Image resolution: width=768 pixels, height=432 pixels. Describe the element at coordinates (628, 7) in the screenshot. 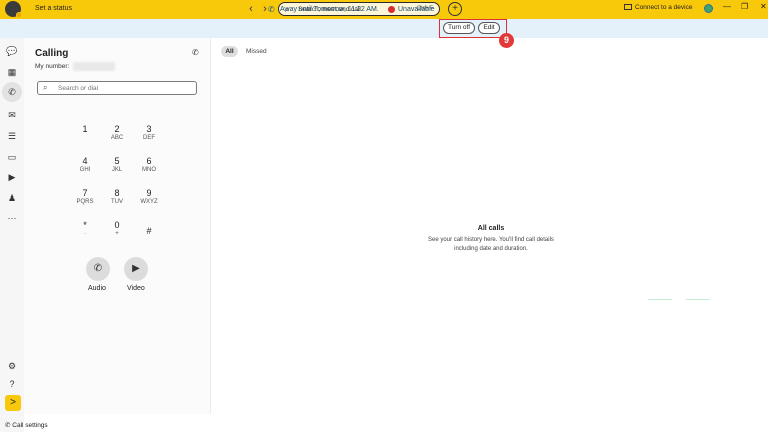

I see `device-icon` at that location.